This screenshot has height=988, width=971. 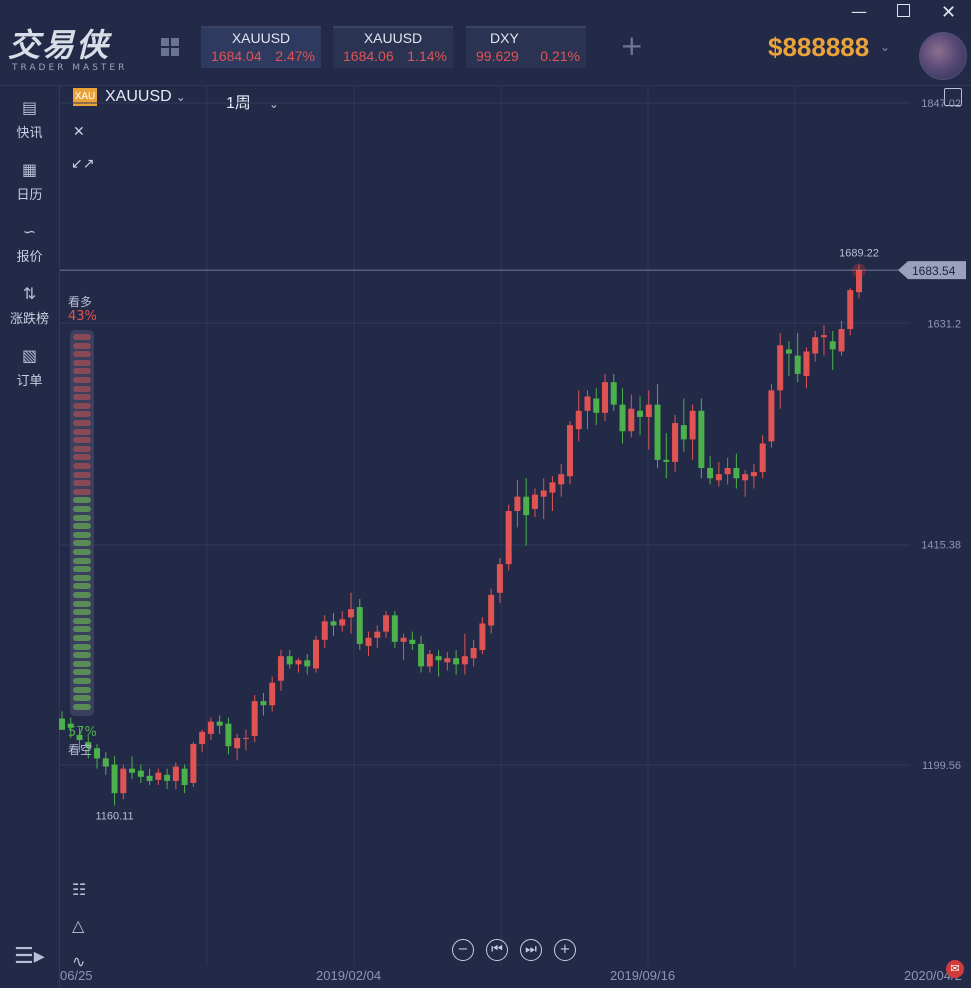 I want to click on bear-label: 看空, so click(x=80, y=750).